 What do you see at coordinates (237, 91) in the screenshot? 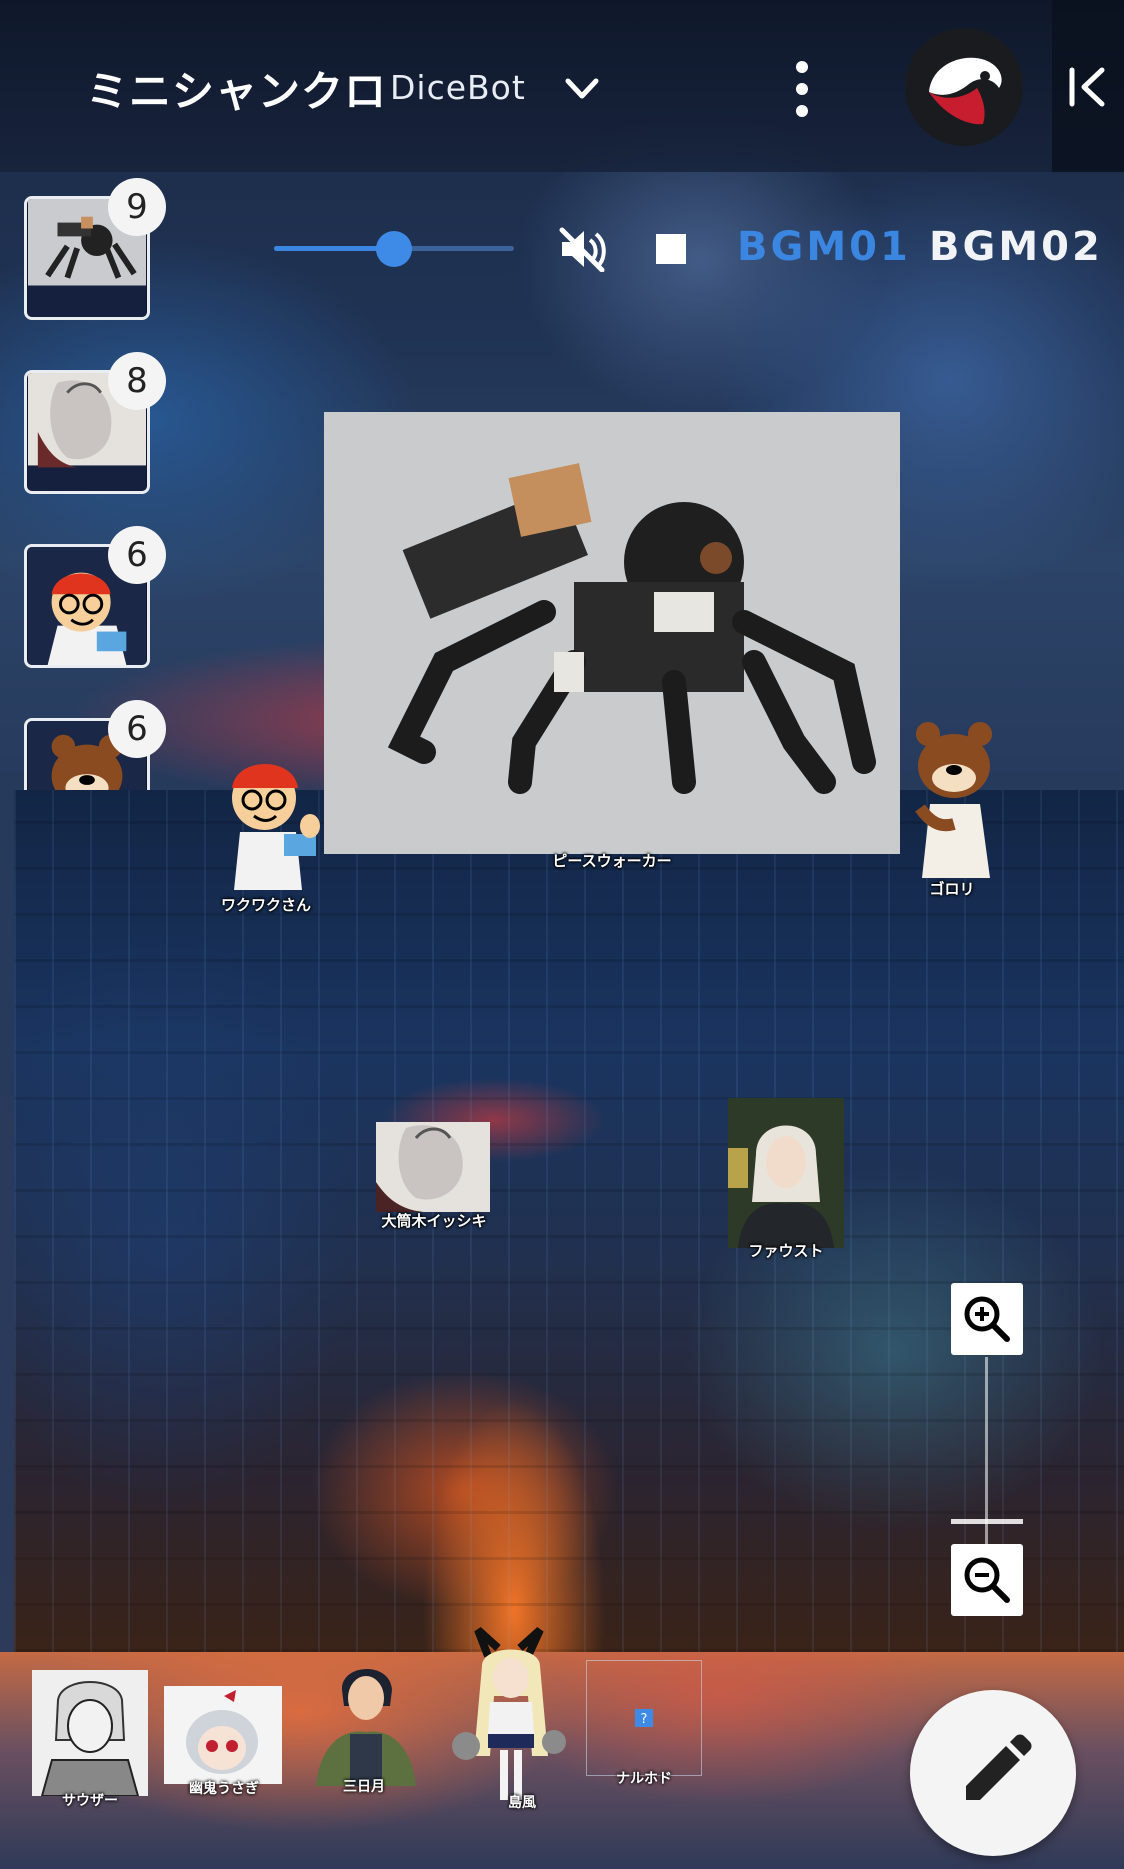
I see `room-name: ミニシャンクロ` at bounding box center [237, 91].